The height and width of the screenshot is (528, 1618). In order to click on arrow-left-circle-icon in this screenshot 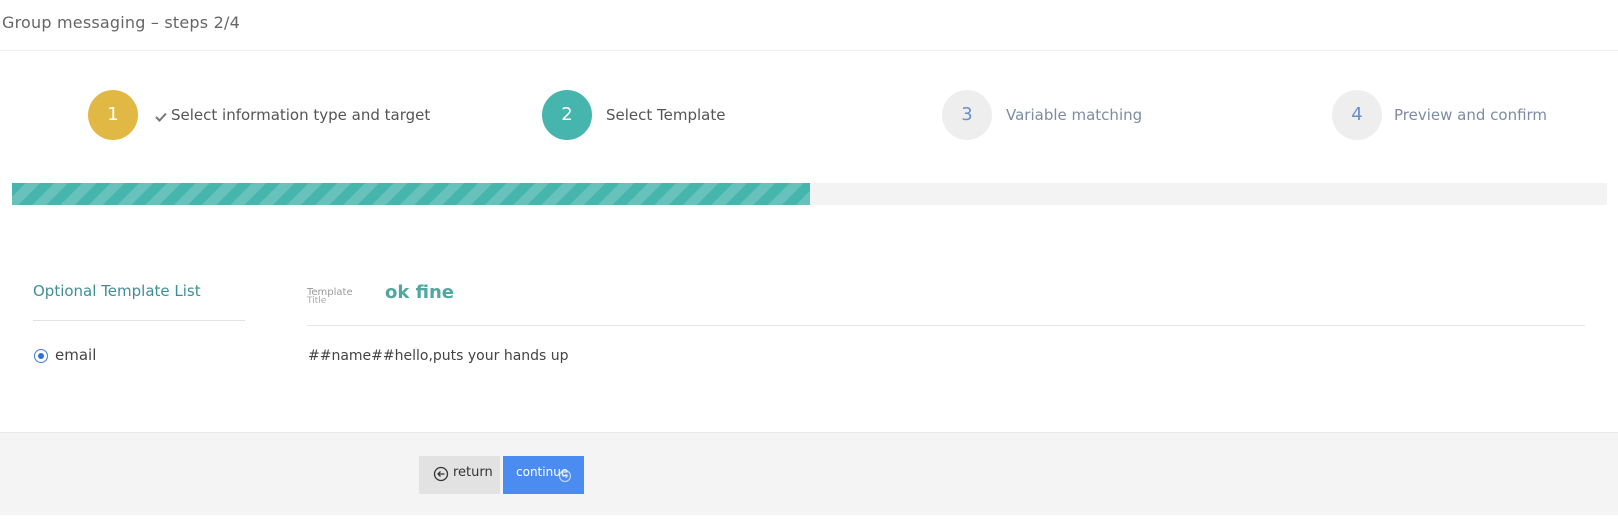, I will do `click(441, 474)`.